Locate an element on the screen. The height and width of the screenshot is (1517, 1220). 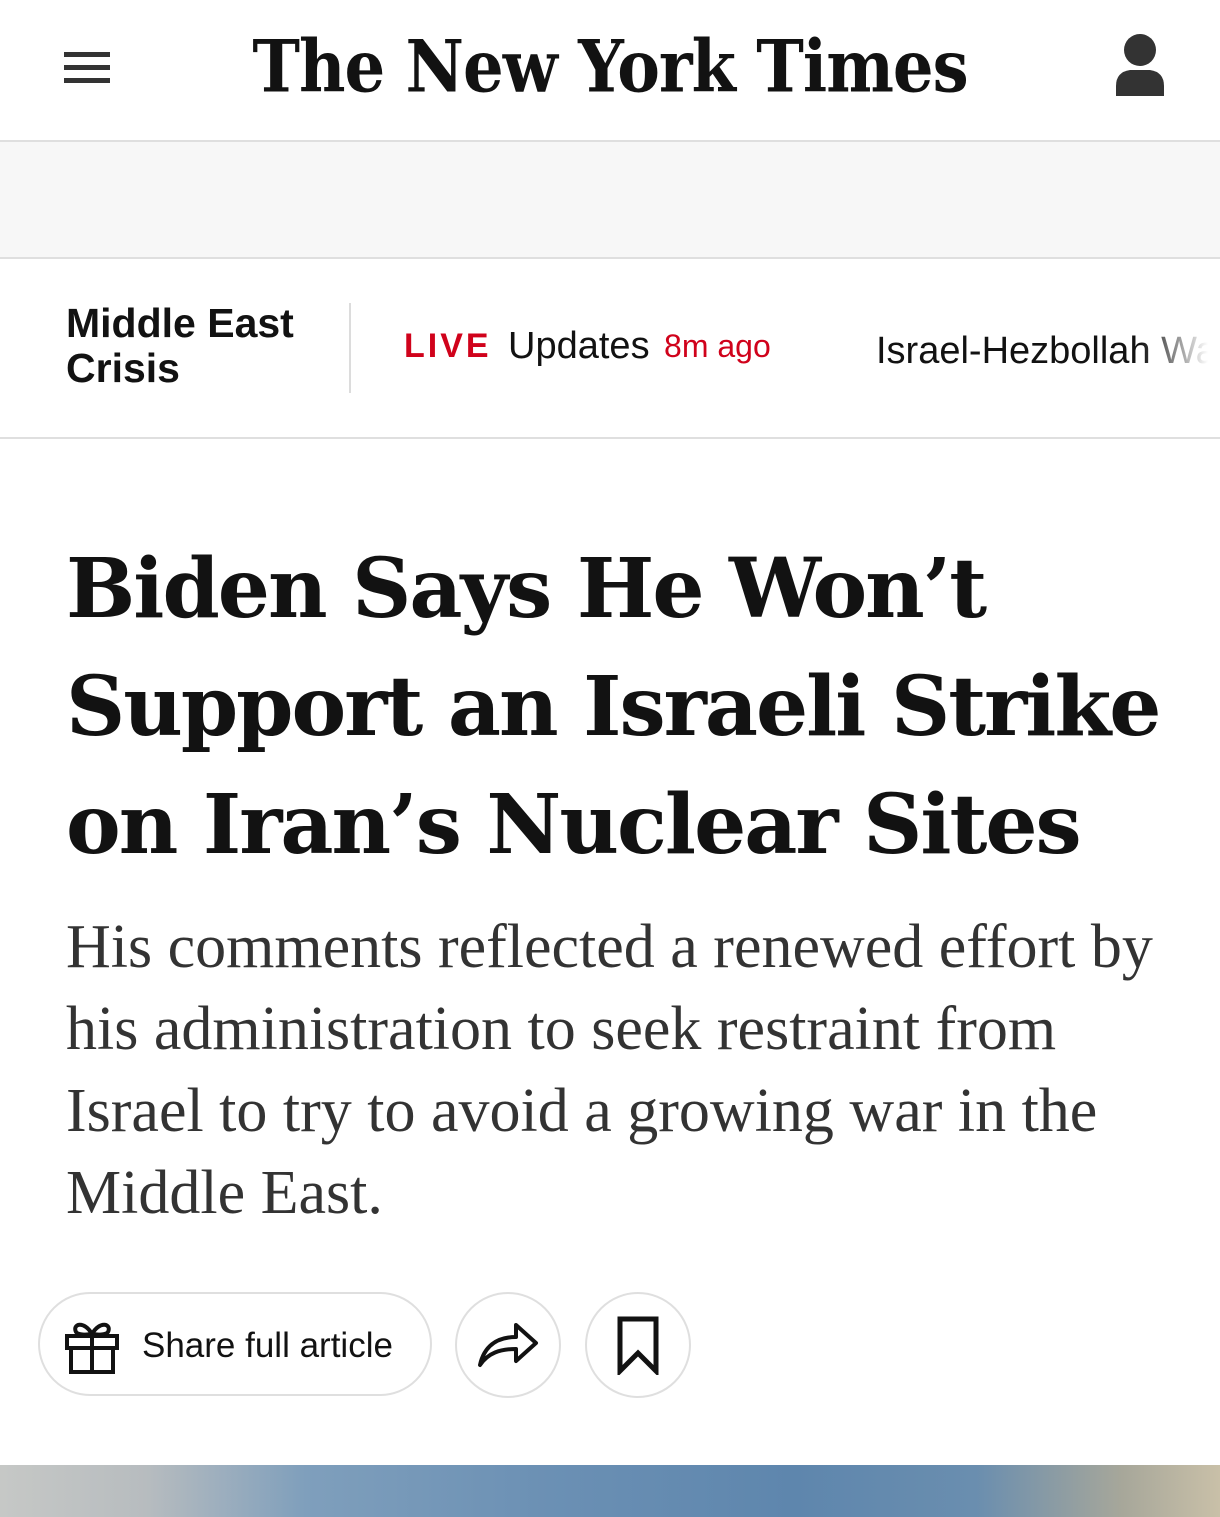
account-button is located at coordinates (1140, 66).